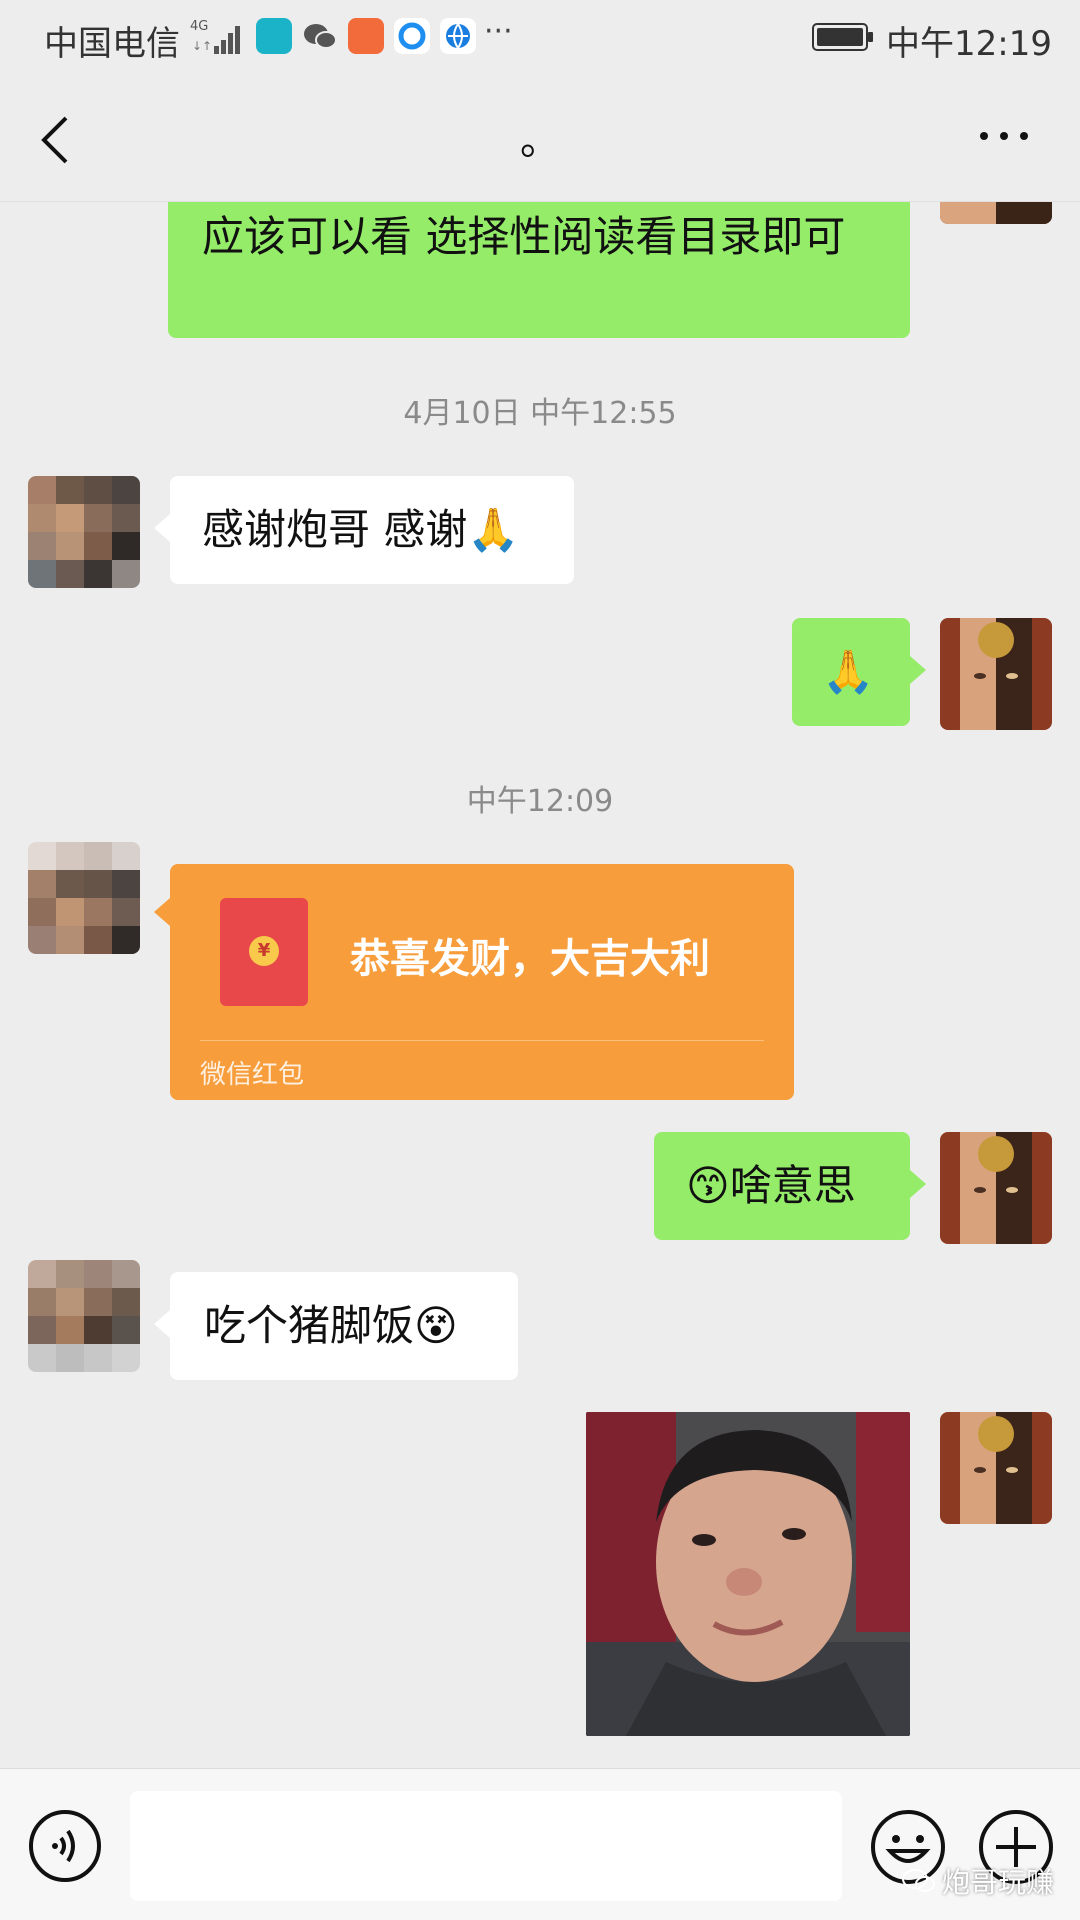 Image resolution: width=1080 pixels, height=1920 pixels. I want to click on red-packet-label: 微信红包, so click(252, 1075).